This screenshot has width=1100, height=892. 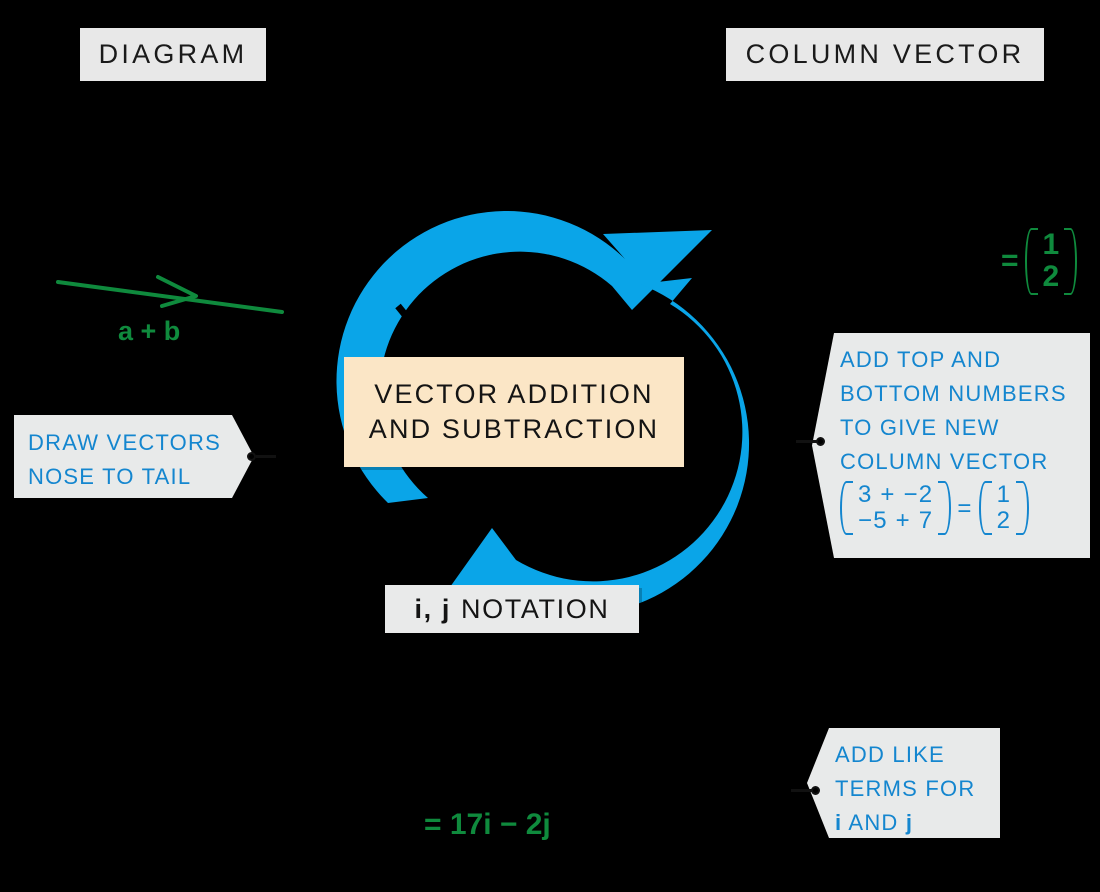 I want to click on node-ij-notation: i, j NOTATION, so click(x=512, y=609).